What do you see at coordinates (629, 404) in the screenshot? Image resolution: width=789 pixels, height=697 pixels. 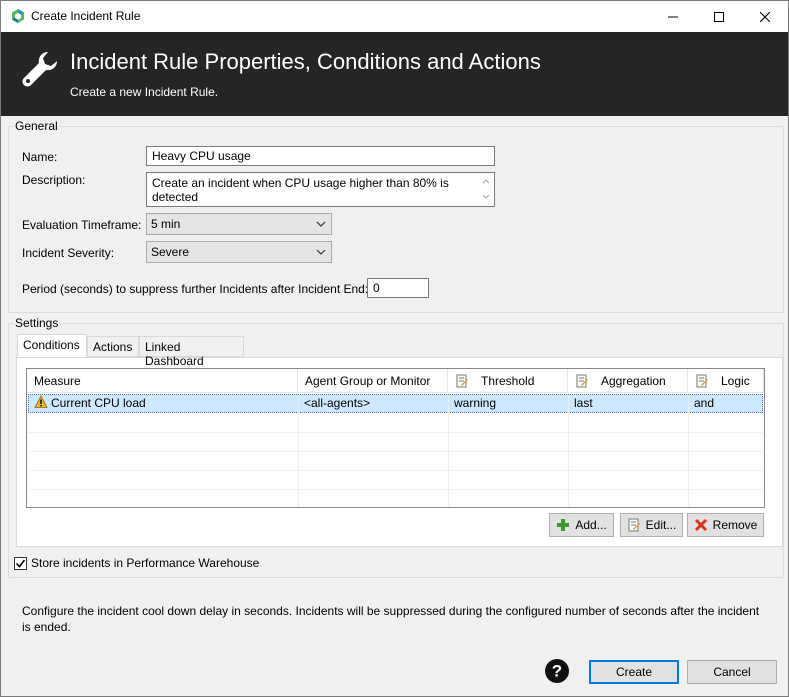 I see `cell-aggregation: last` at bounding box center [629, 404].